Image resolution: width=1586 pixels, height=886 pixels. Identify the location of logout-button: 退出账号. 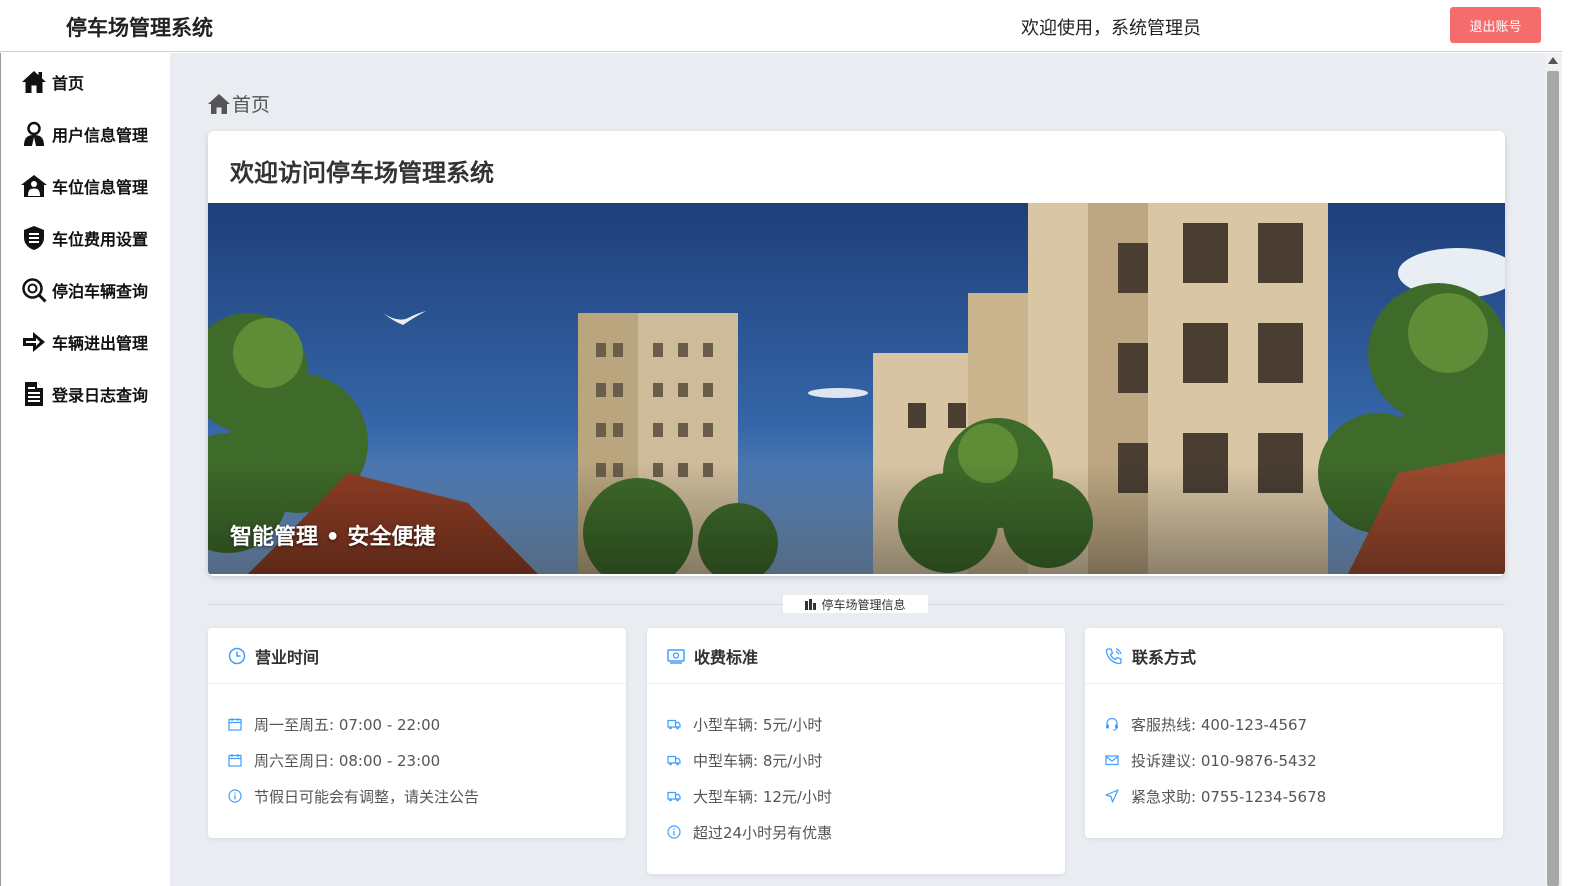
(1495, 25).